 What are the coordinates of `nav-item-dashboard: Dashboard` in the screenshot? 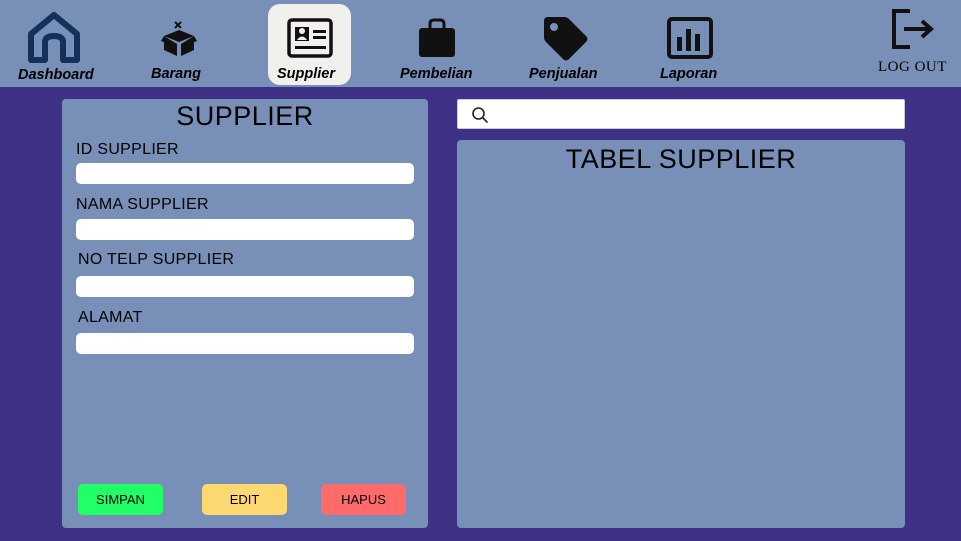 It's located at (59, 43).